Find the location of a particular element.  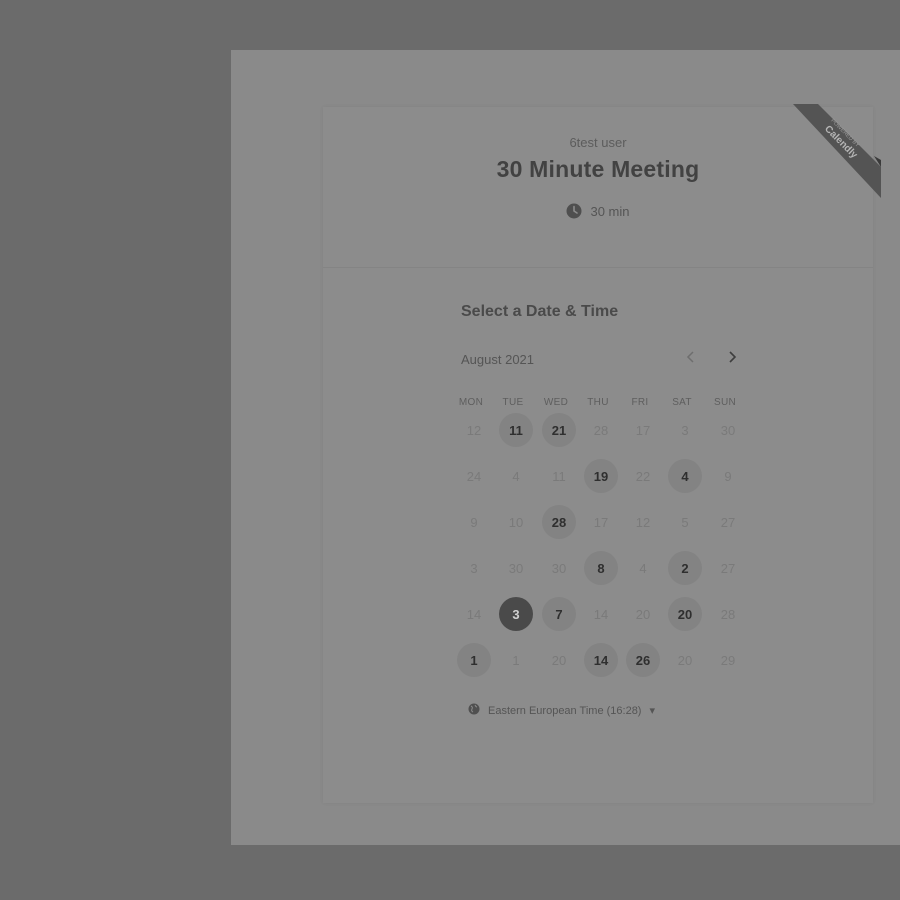

weekday-label: THU is located at coordinates (598, 402).